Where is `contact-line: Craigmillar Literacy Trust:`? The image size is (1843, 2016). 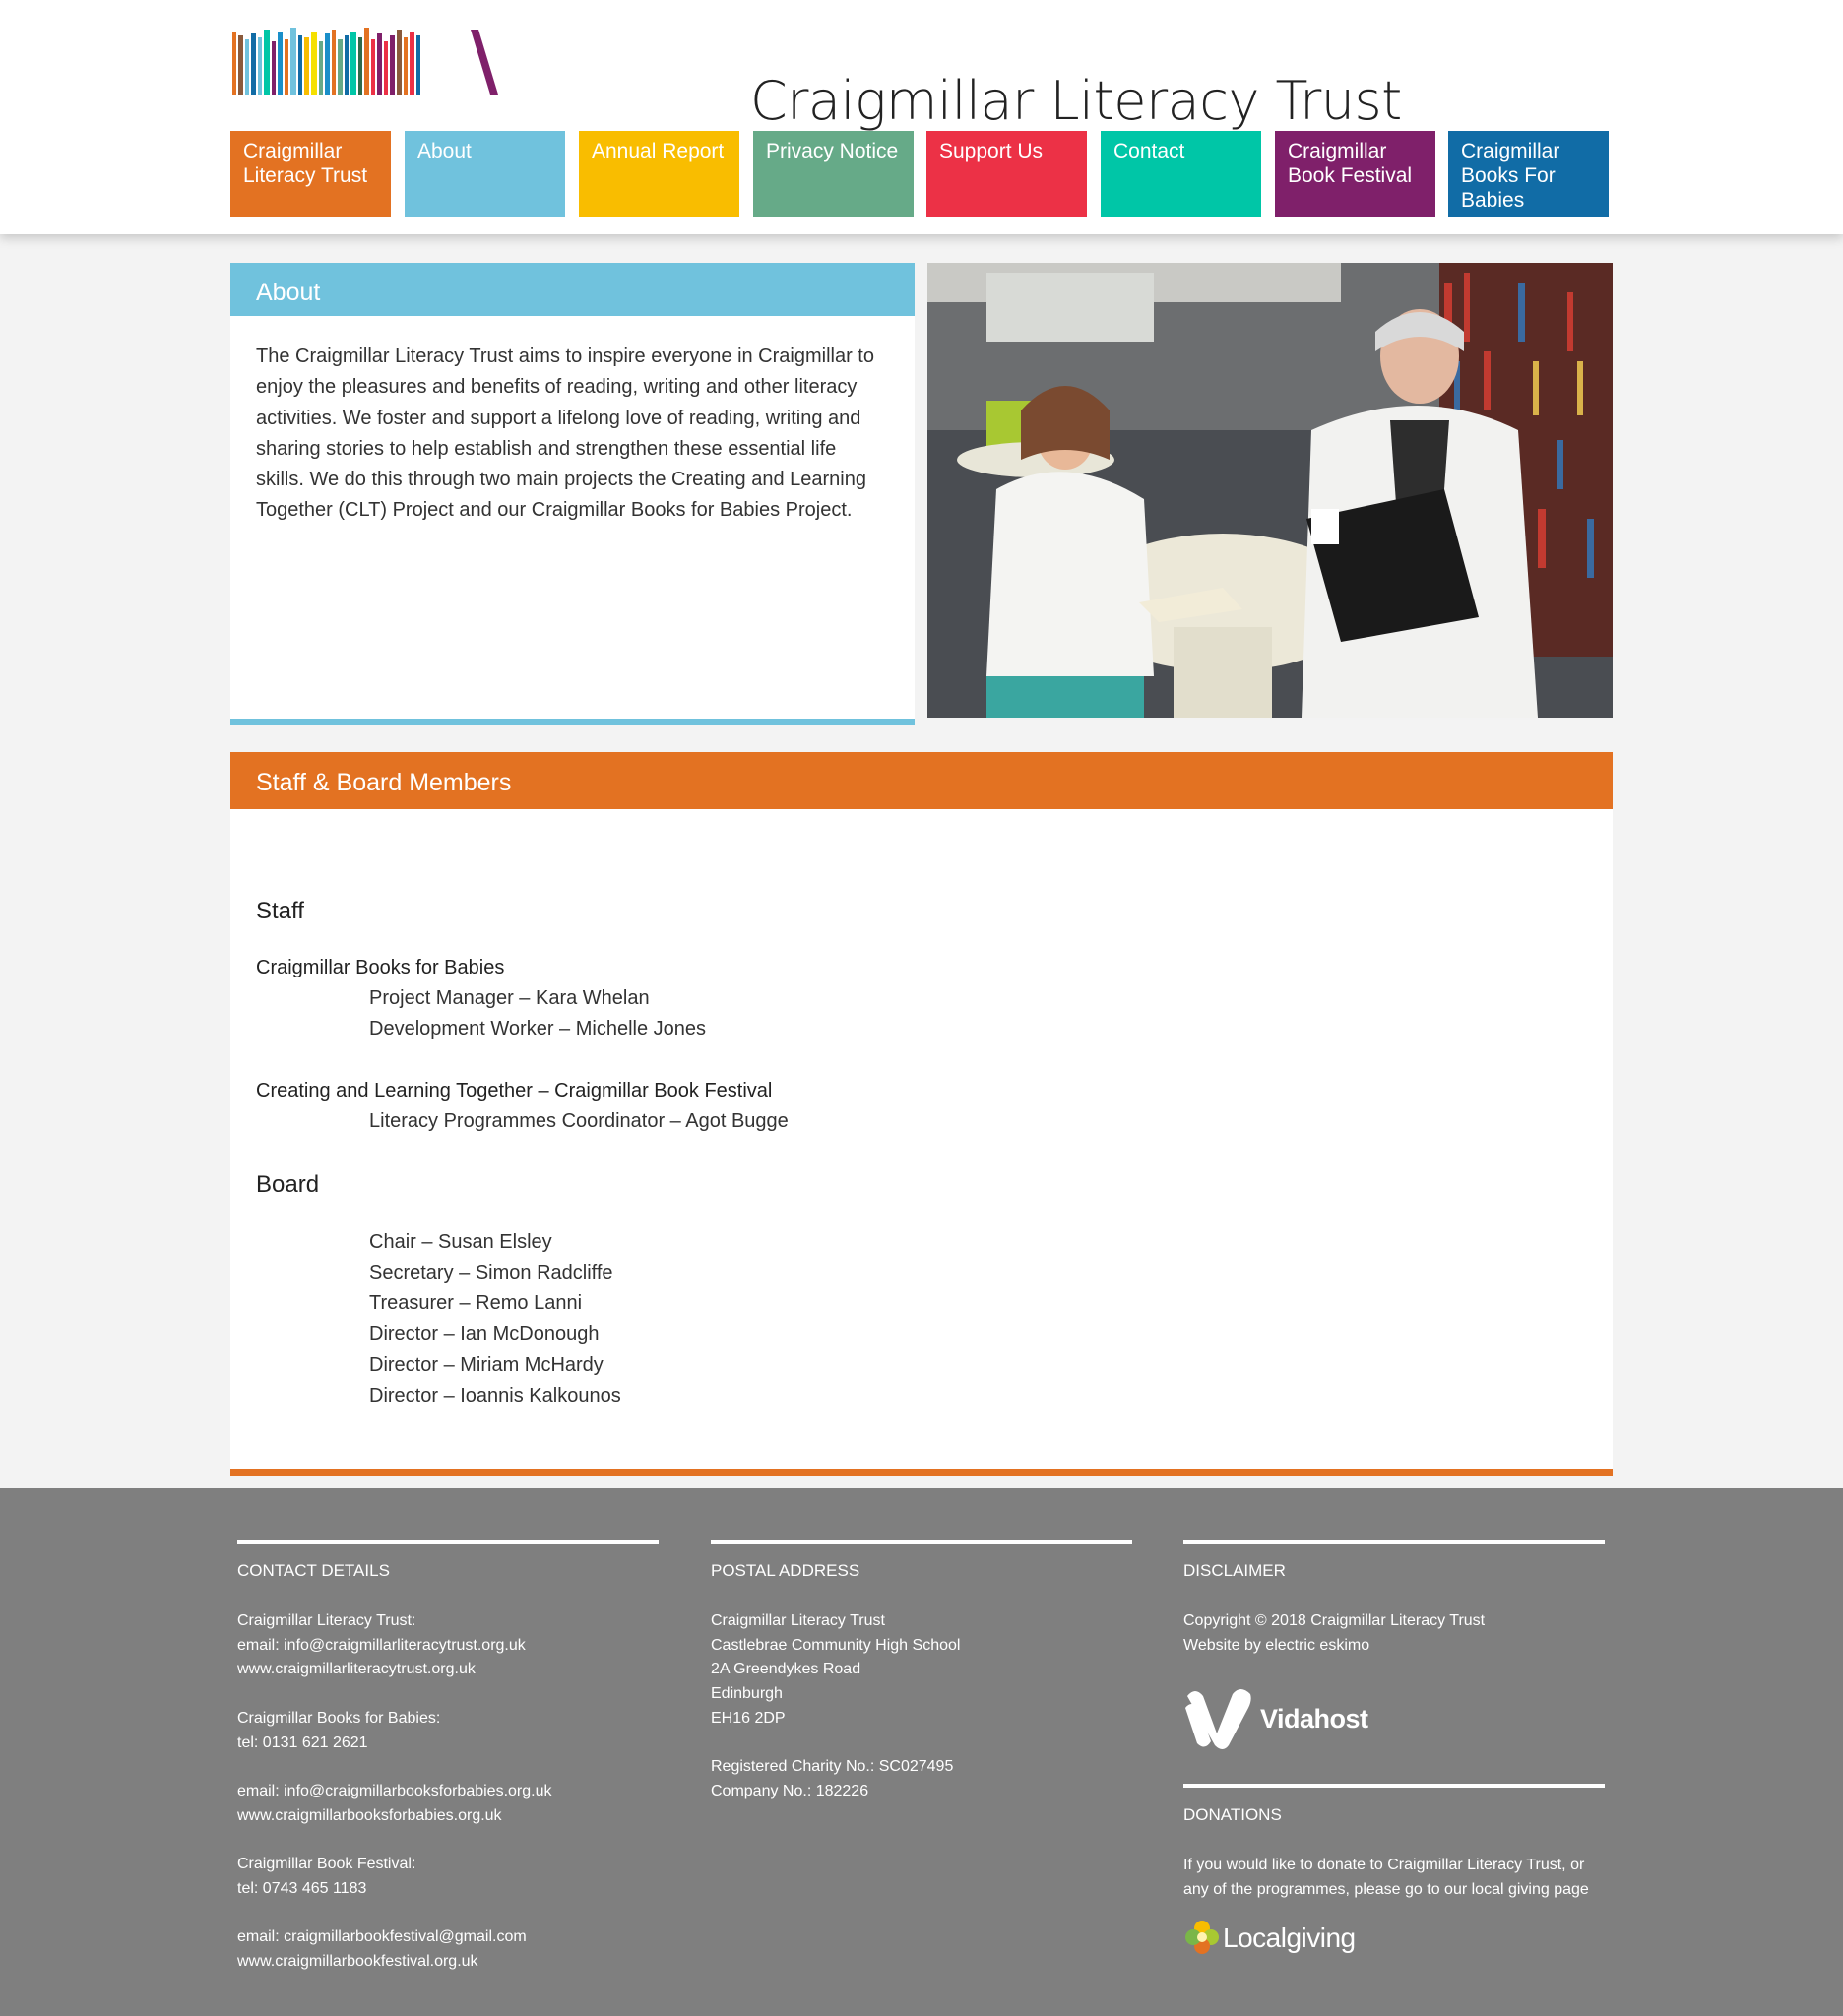
contact-line: Craigmillar Literacy Trust: is located at coordinates (326, 1620).